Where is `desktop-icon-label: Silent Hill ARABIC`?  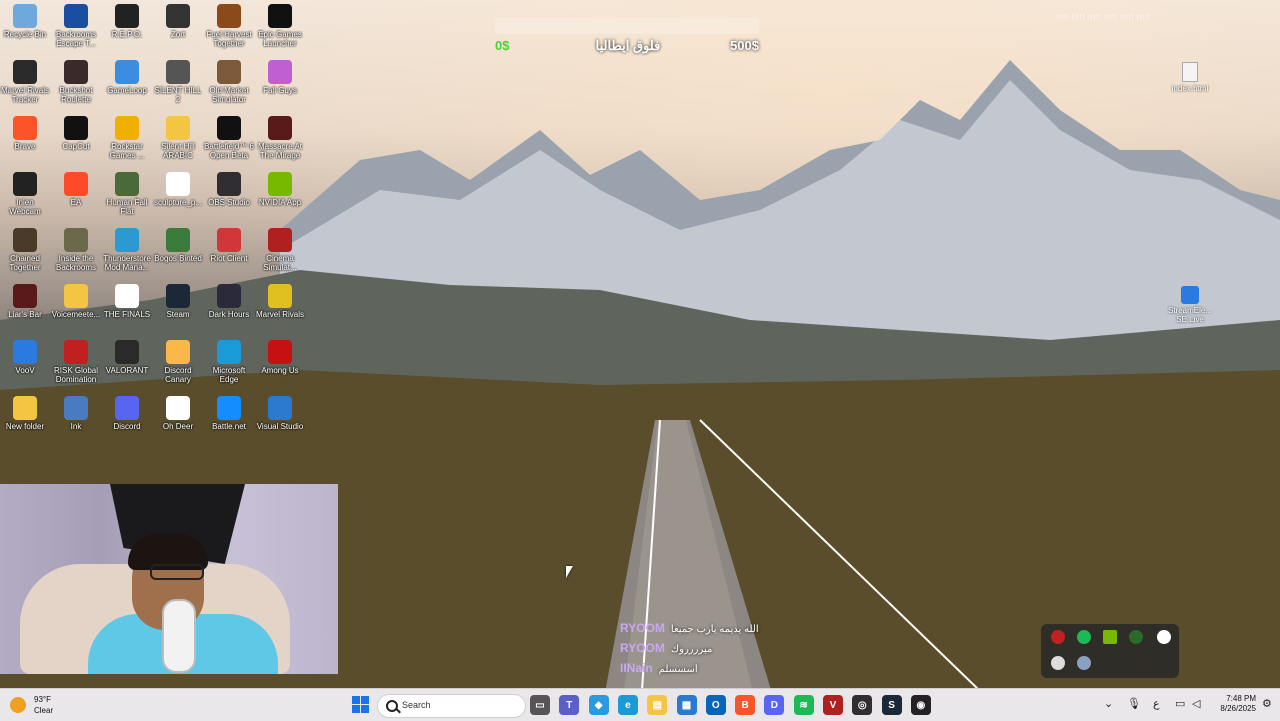 desktop-icon-label: Silent Hill ARABIC is located at coordinates (178, 151).